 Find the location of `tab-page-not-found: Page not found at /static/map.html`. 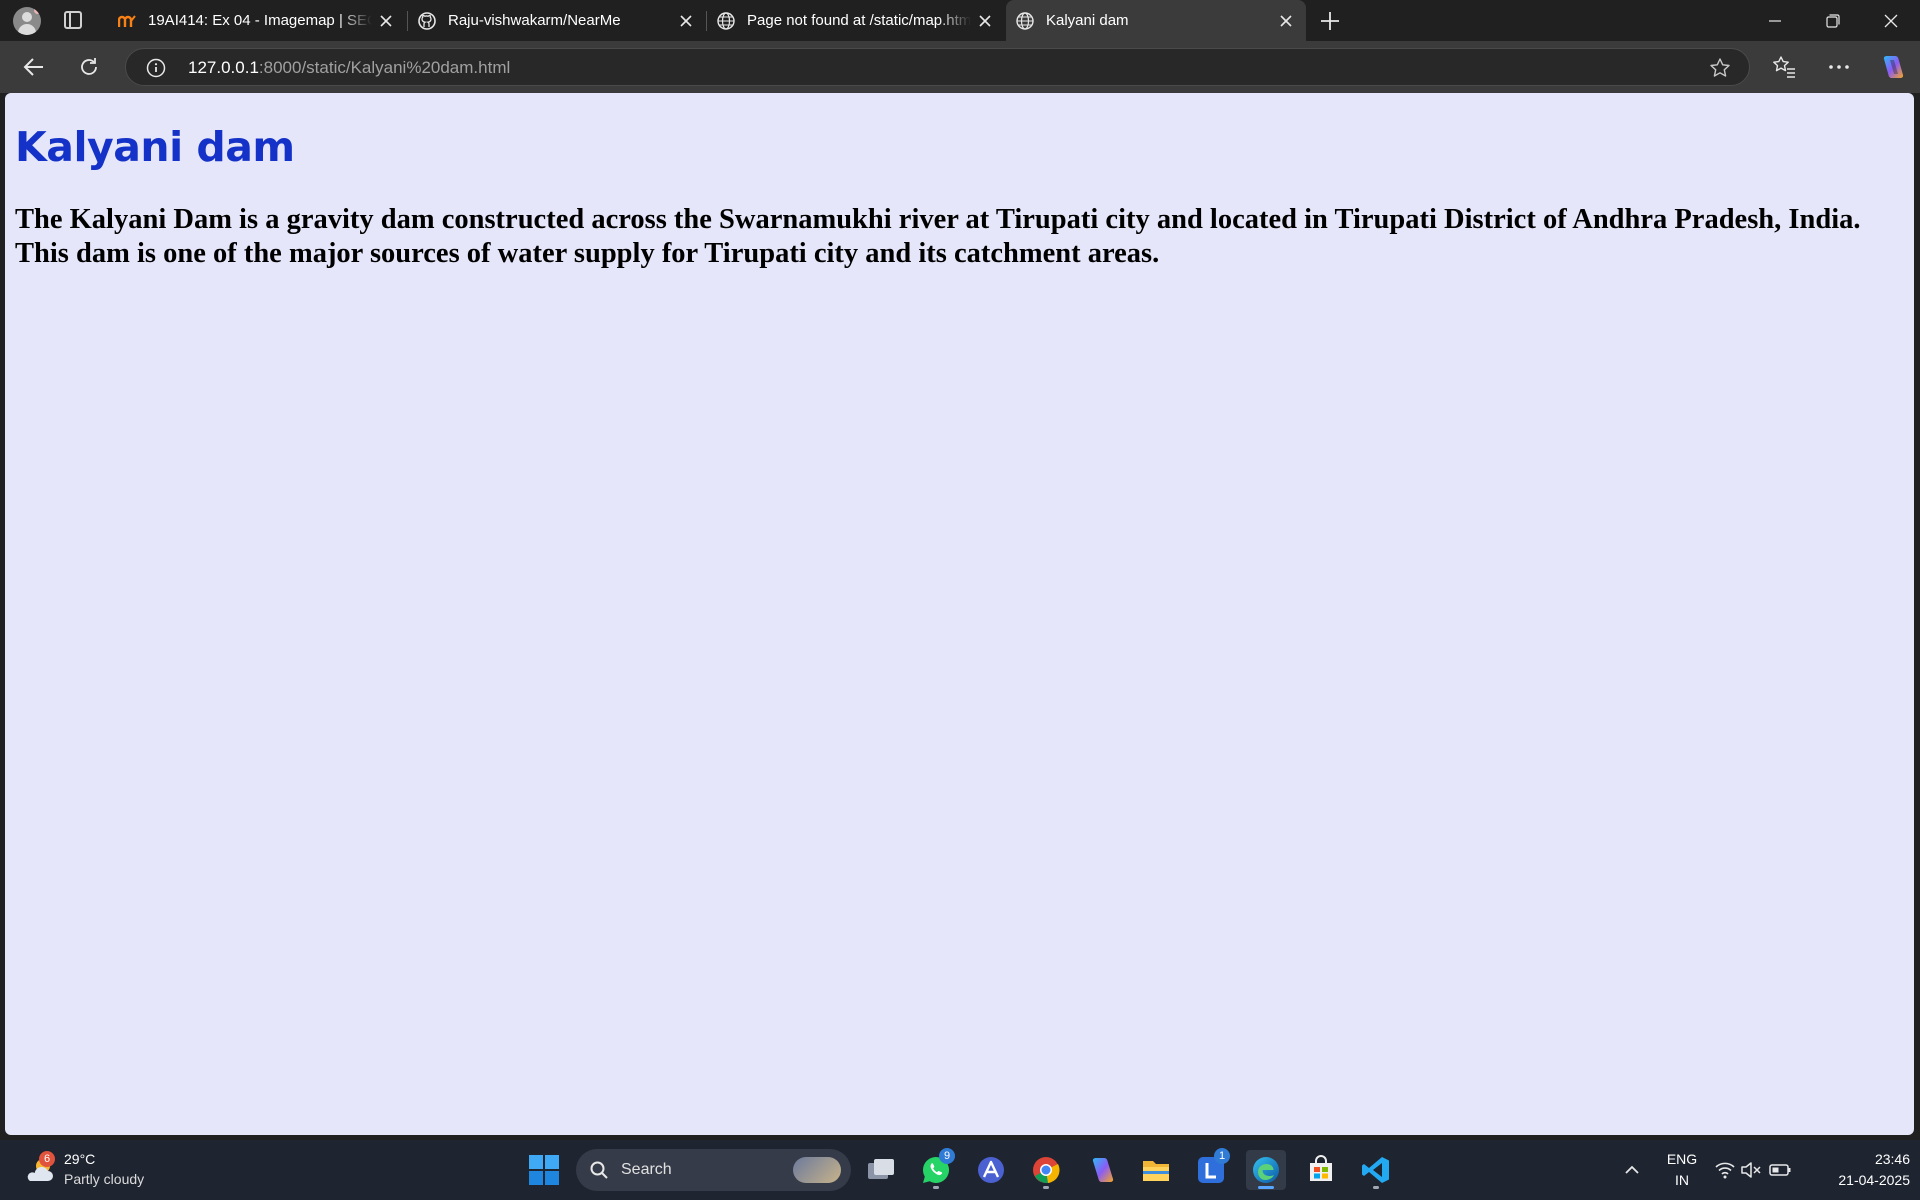

tab-page-not-found: Page not found at /static/map.html is located at coordinates (856, 20).